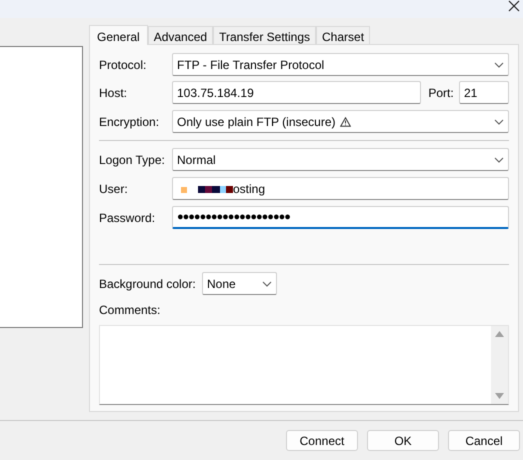  I want to click on tab: General, so click(118, 35).